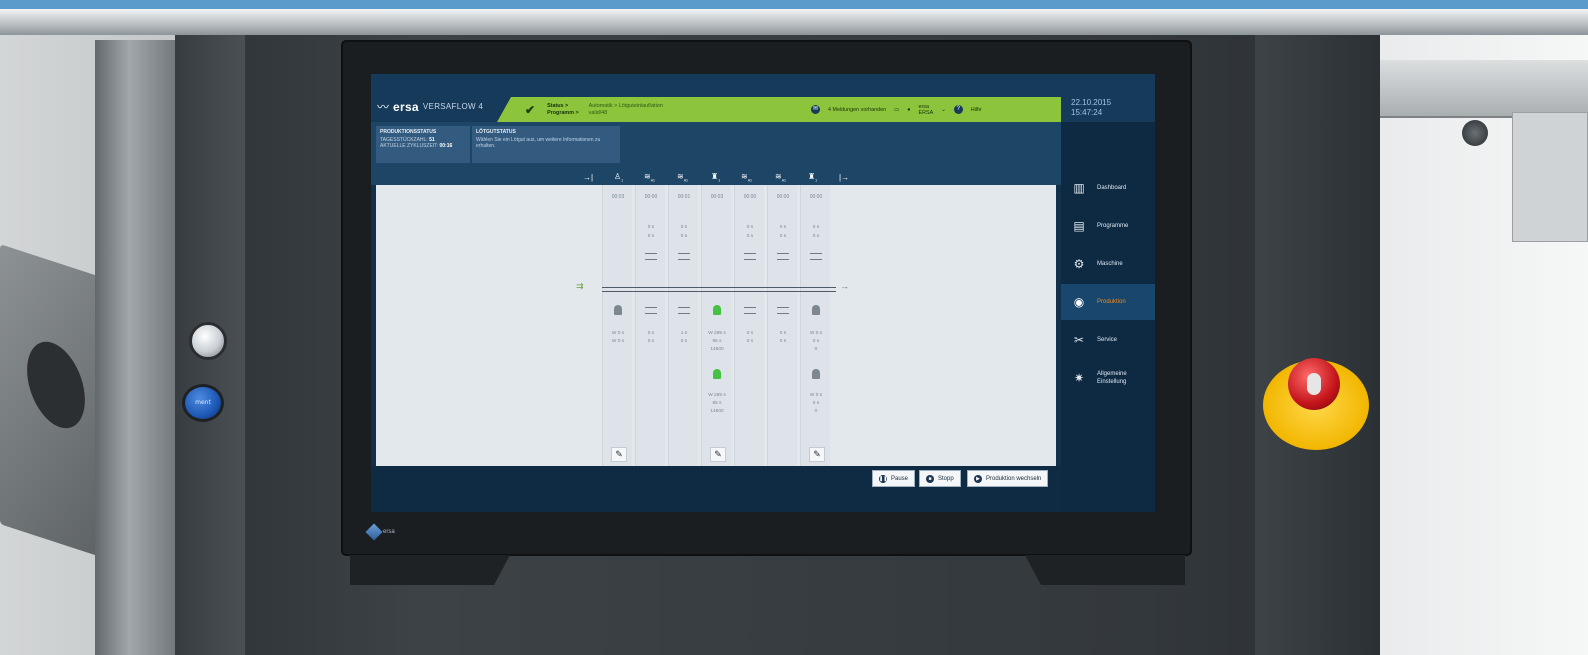  What do you see at coordinates (1484, 89) in the screenshot?
I see `right-bracket` at bounding box center [1484, 89].